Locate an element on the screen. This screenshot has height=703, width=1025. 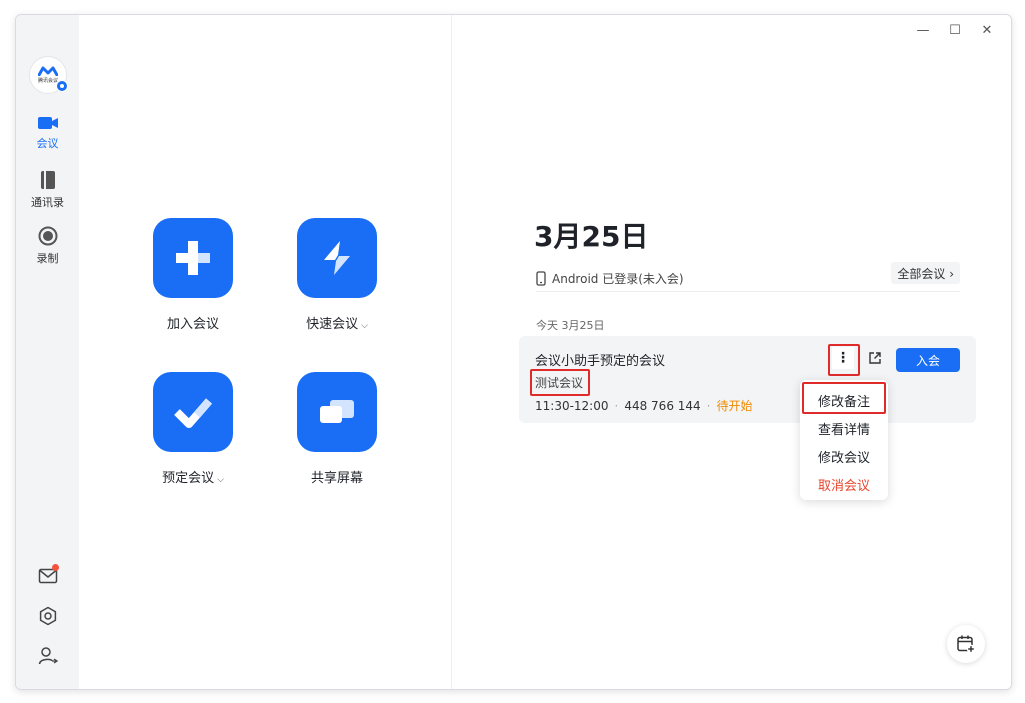
account-button is located at coordinates (48, 656).